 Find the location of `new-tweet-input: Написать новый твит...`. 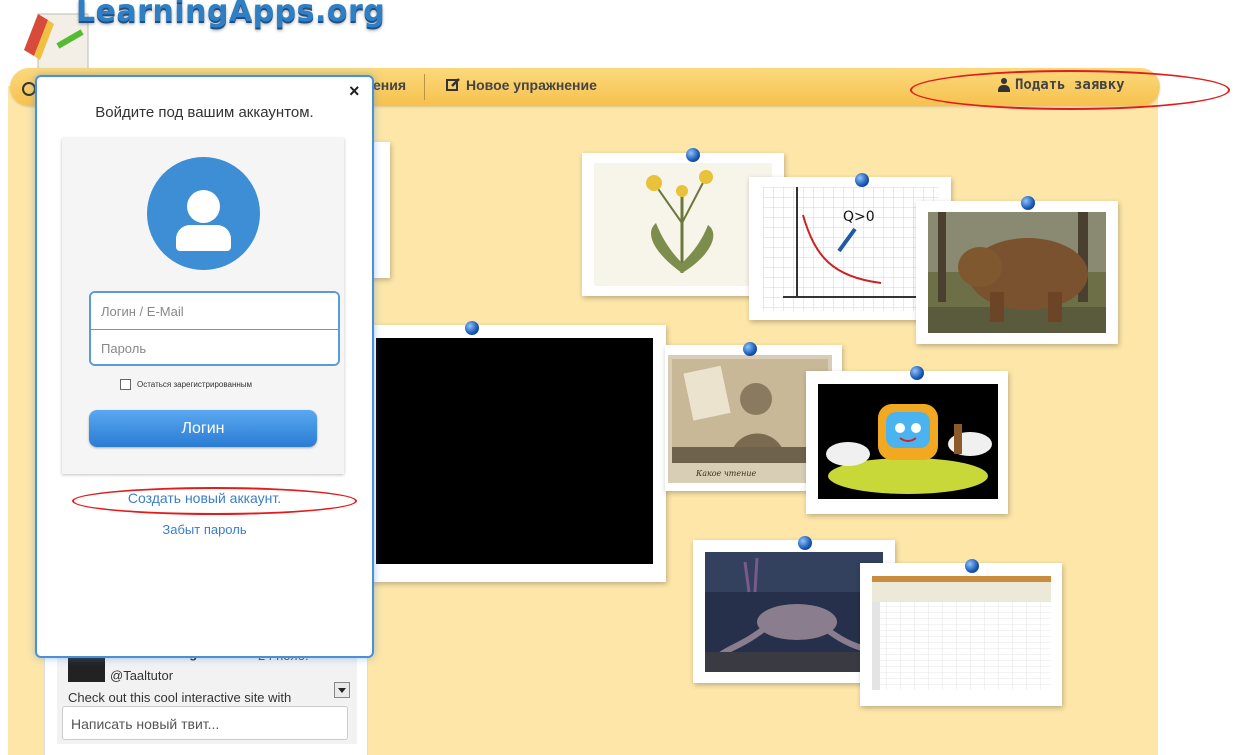

new-tweet-input: Написать новый твит... is located at coordinates (205, 723).